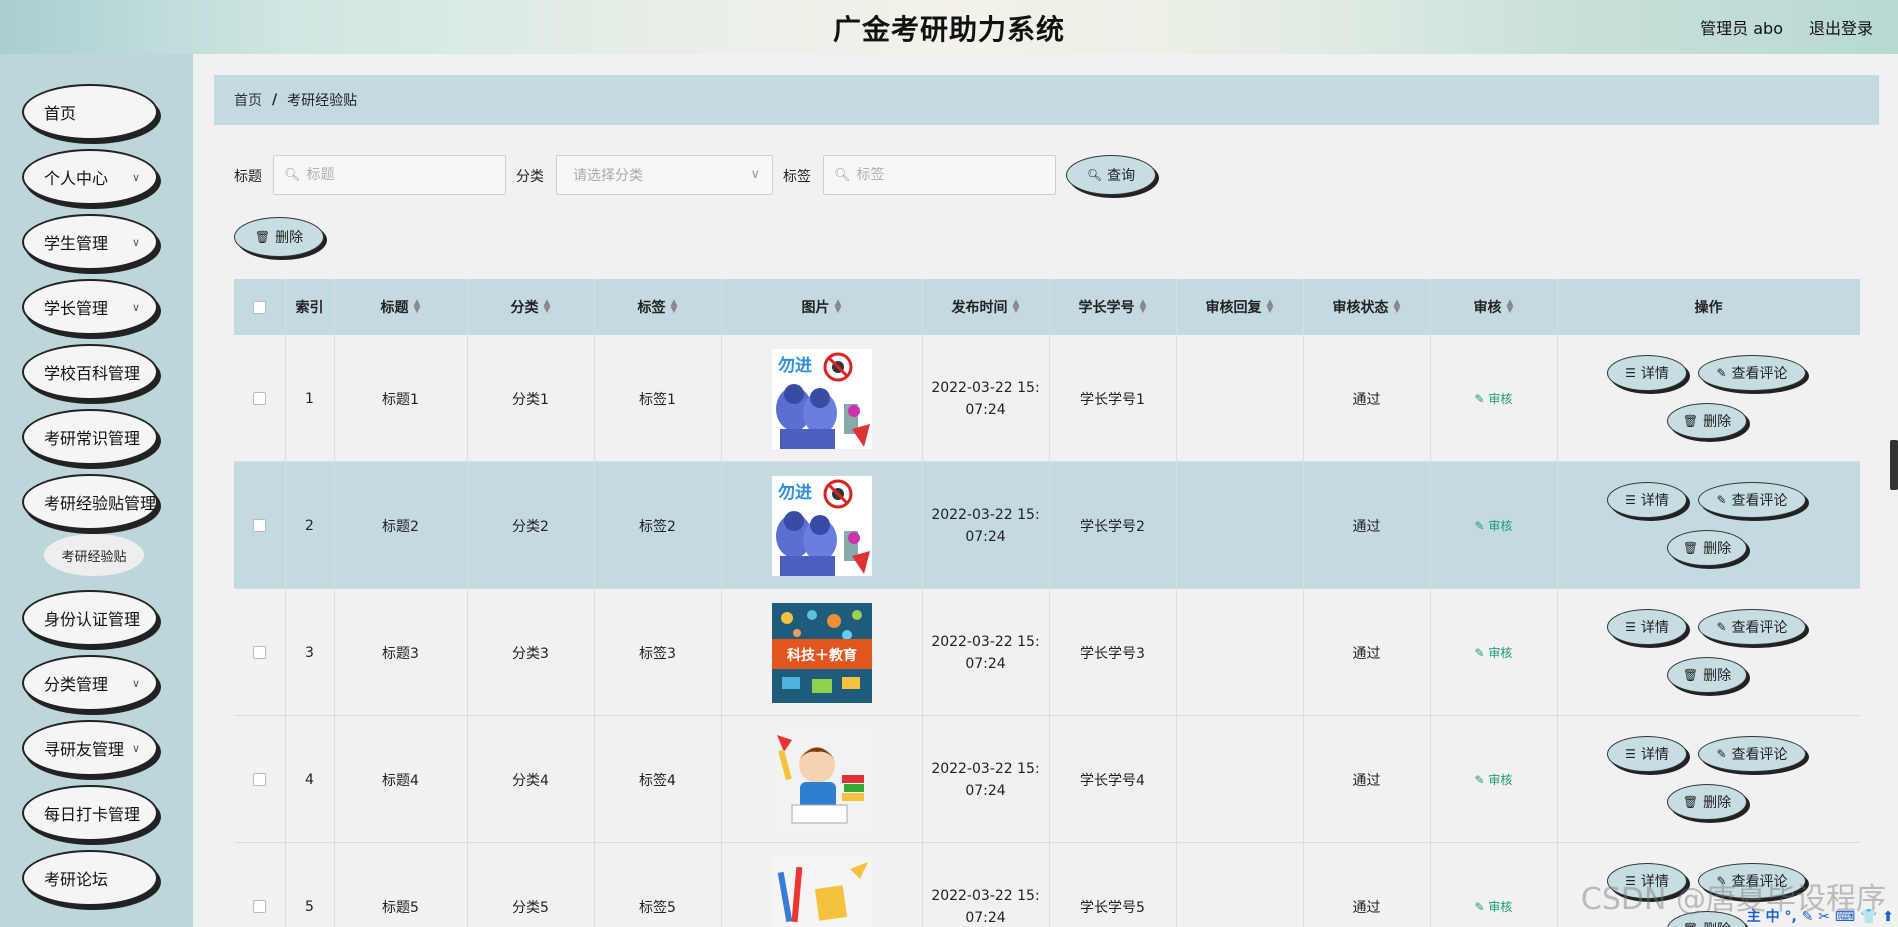  What do you see at coordinates (76, 684) in the screenshot?
I see `sidebar-item-label: 分类管理` at bounding box center [76, 684].